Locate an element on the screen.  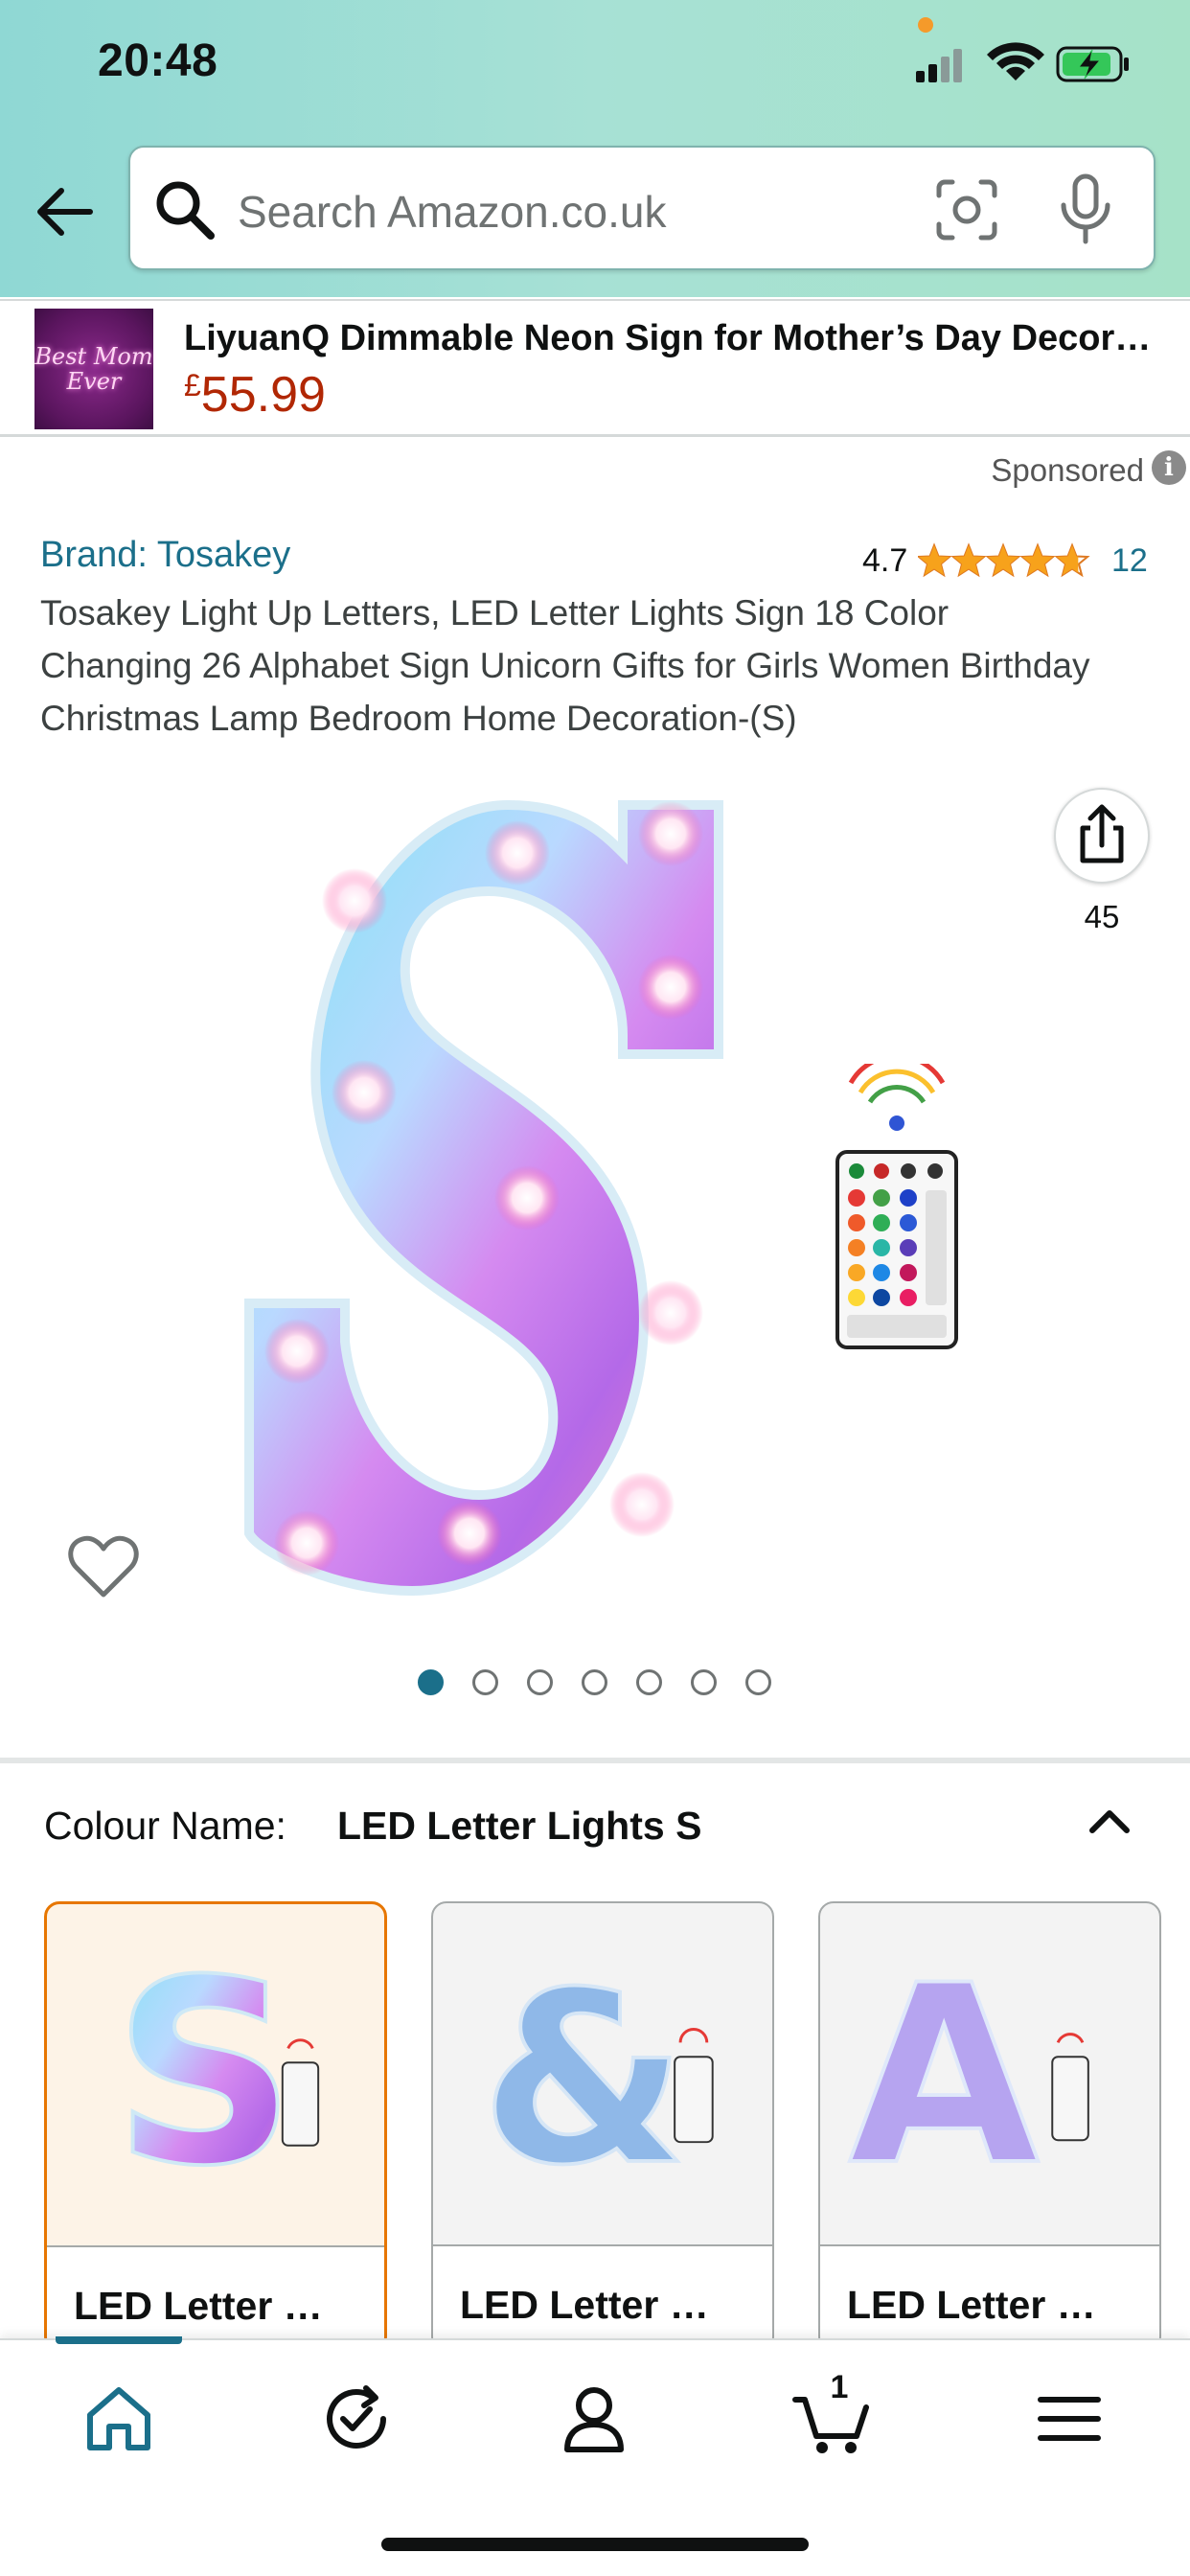
top-header: 20:48 Search Amazon.co.uk is located at coordinates (595, 148).